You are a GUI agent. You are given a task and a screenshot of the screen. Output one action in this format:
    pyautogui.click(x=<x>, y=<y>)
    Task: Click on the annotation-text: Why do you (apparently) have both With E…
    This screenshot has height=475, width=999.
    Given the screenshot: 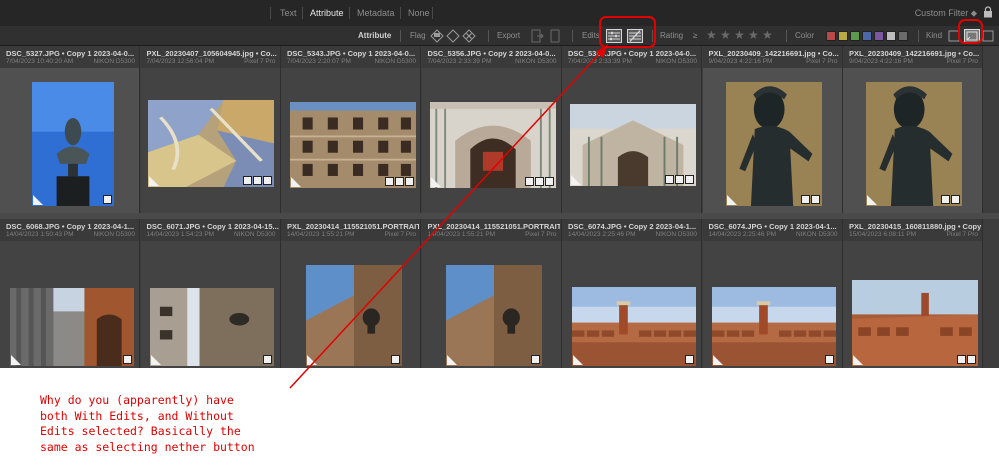 What is the action you would take?
    pyautogui.click(x=147, y=423)
    